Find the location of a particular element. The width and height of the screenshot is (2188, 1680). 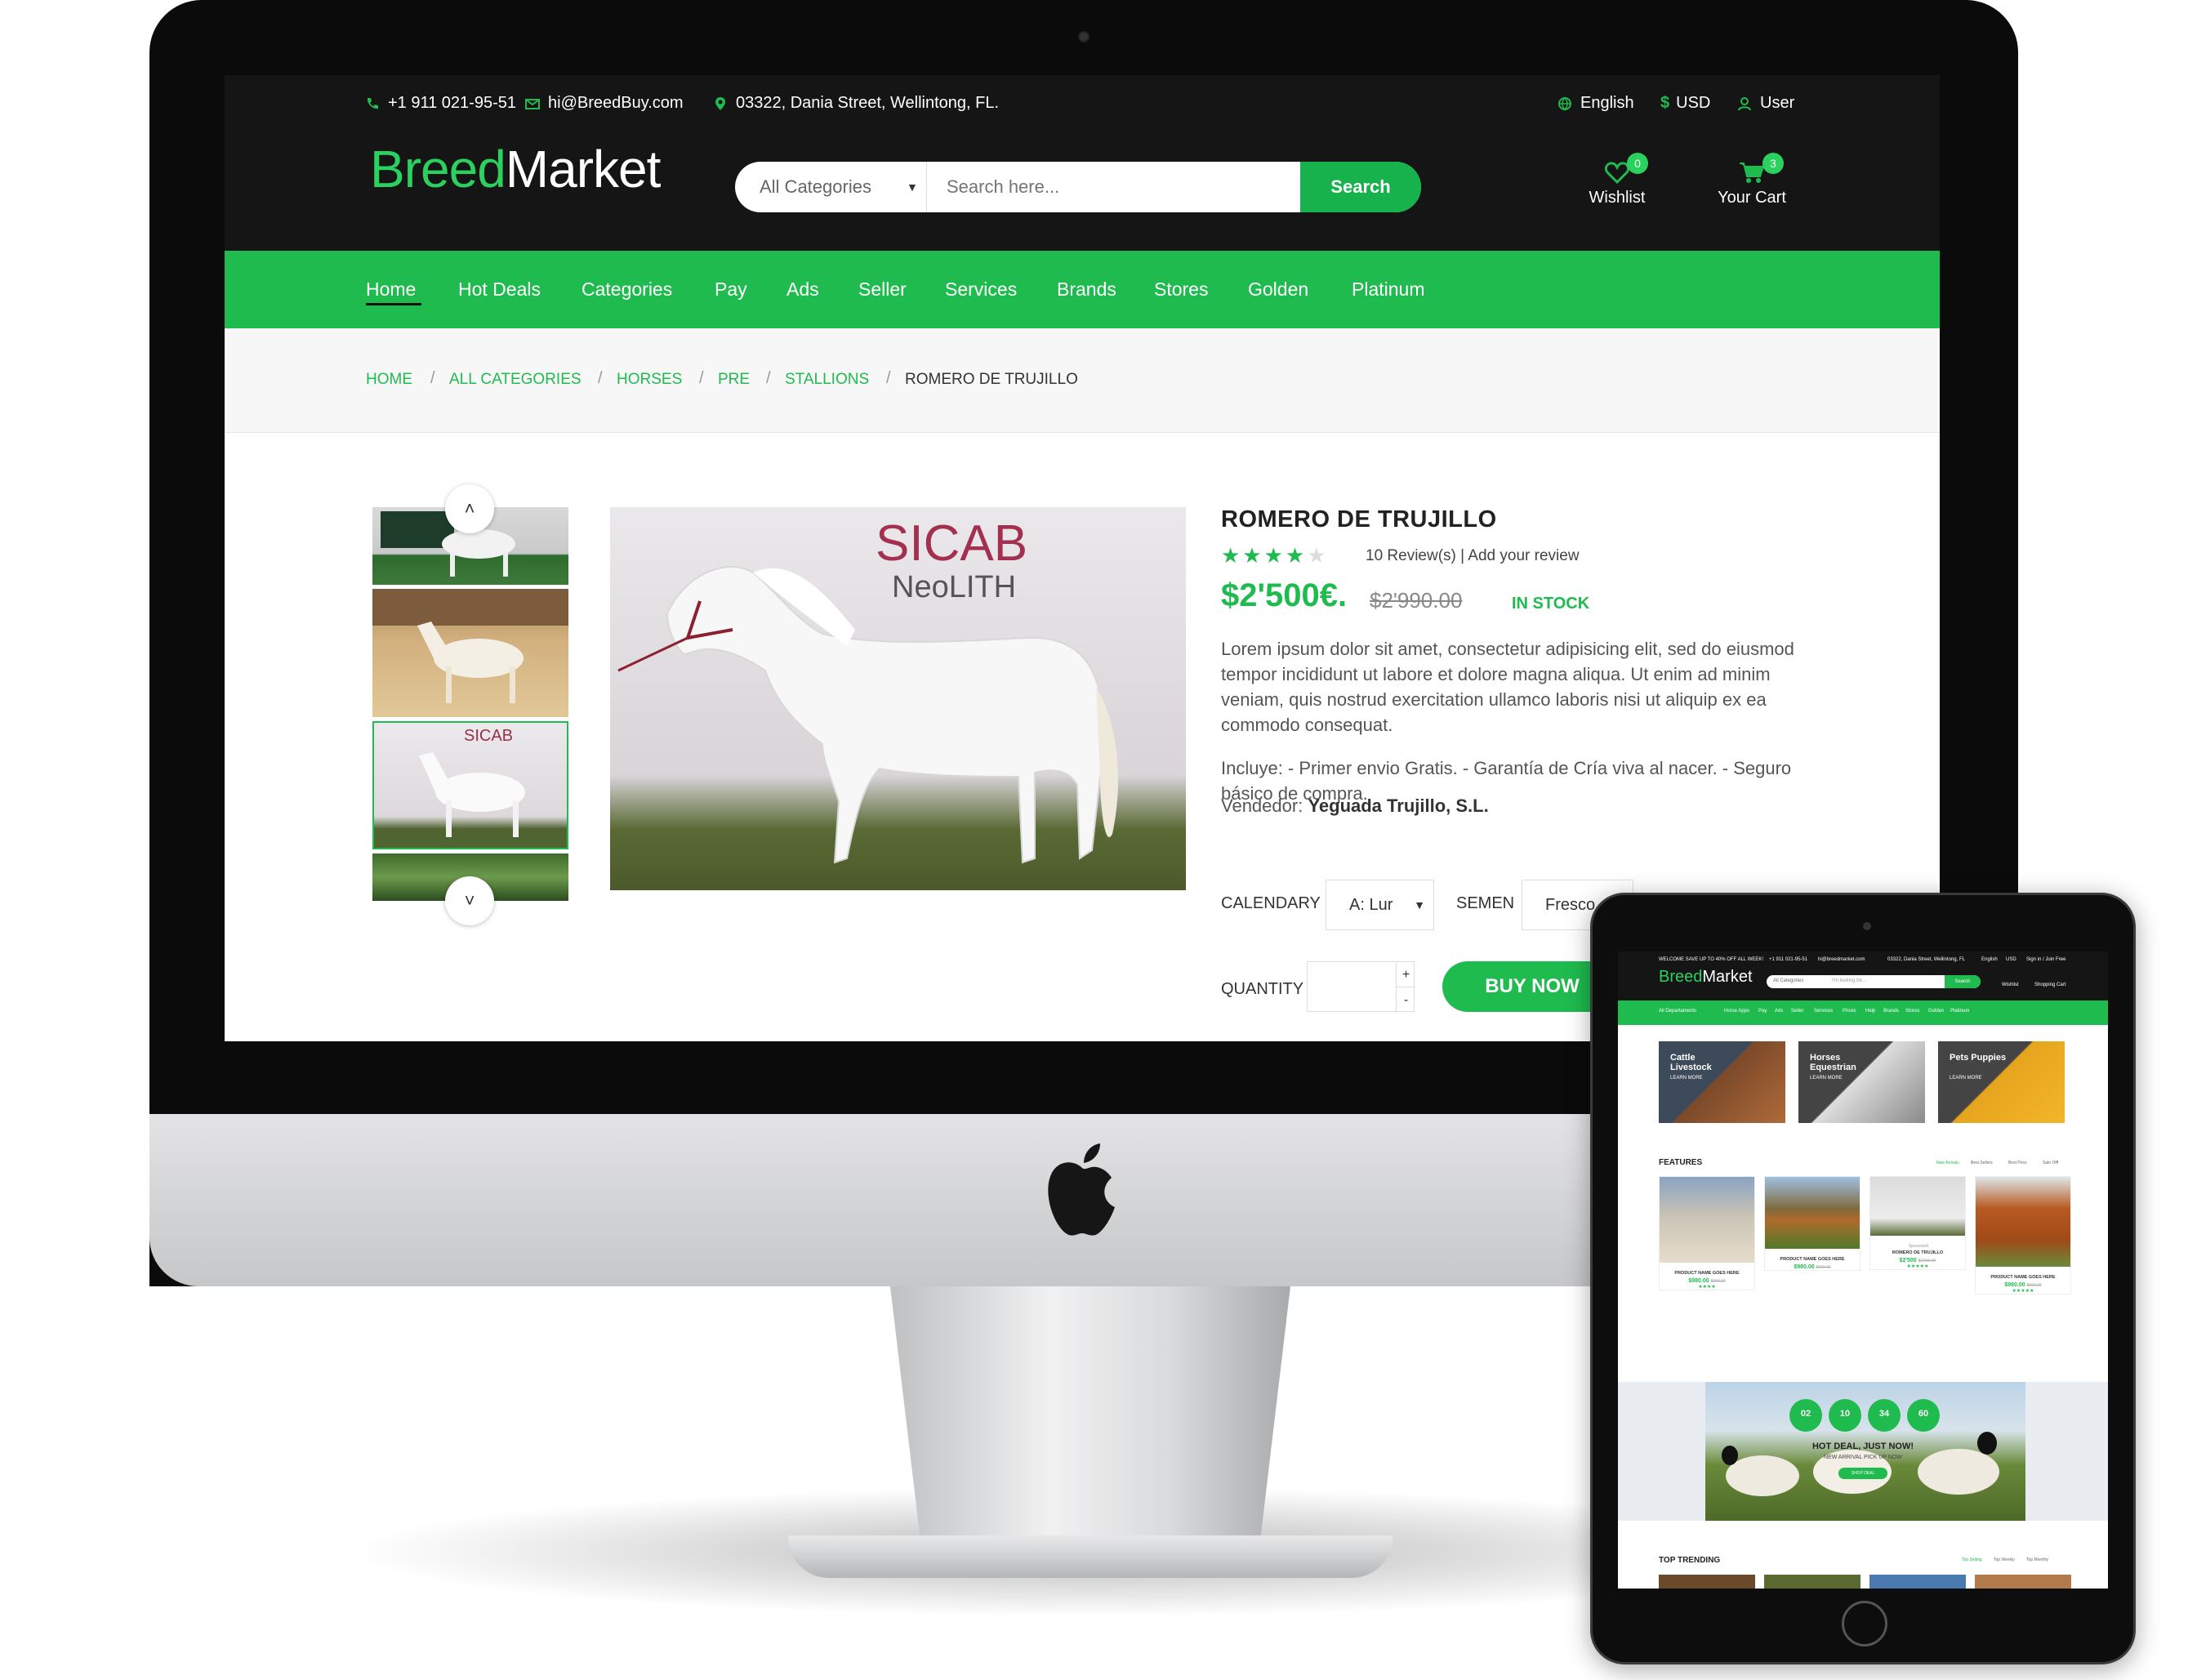

tablet-category-card: Cattle Livestock LEARN MORE is located at coordinates (1722, 1082).